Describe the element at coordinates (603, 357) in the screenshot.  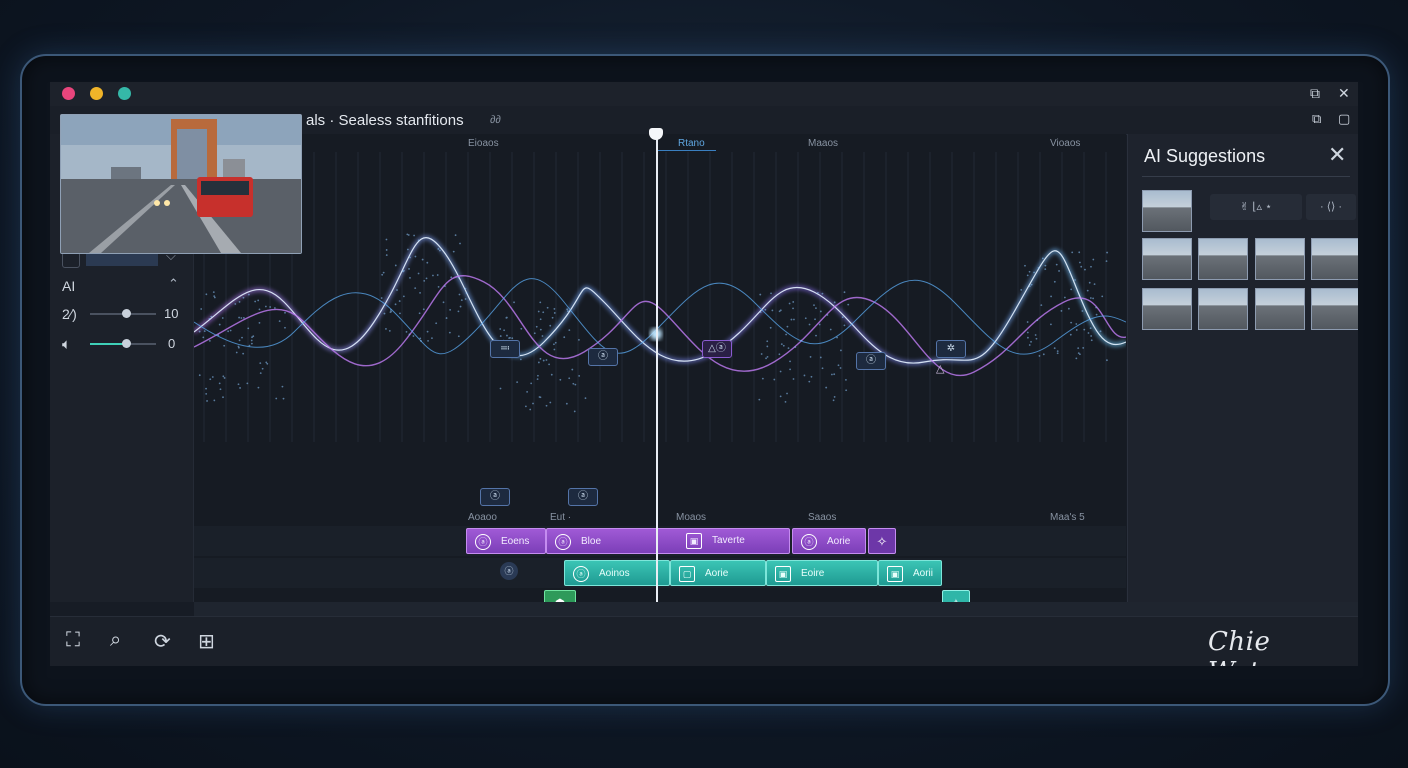
I see `marker-effect-icon: ⓐ` at that location.